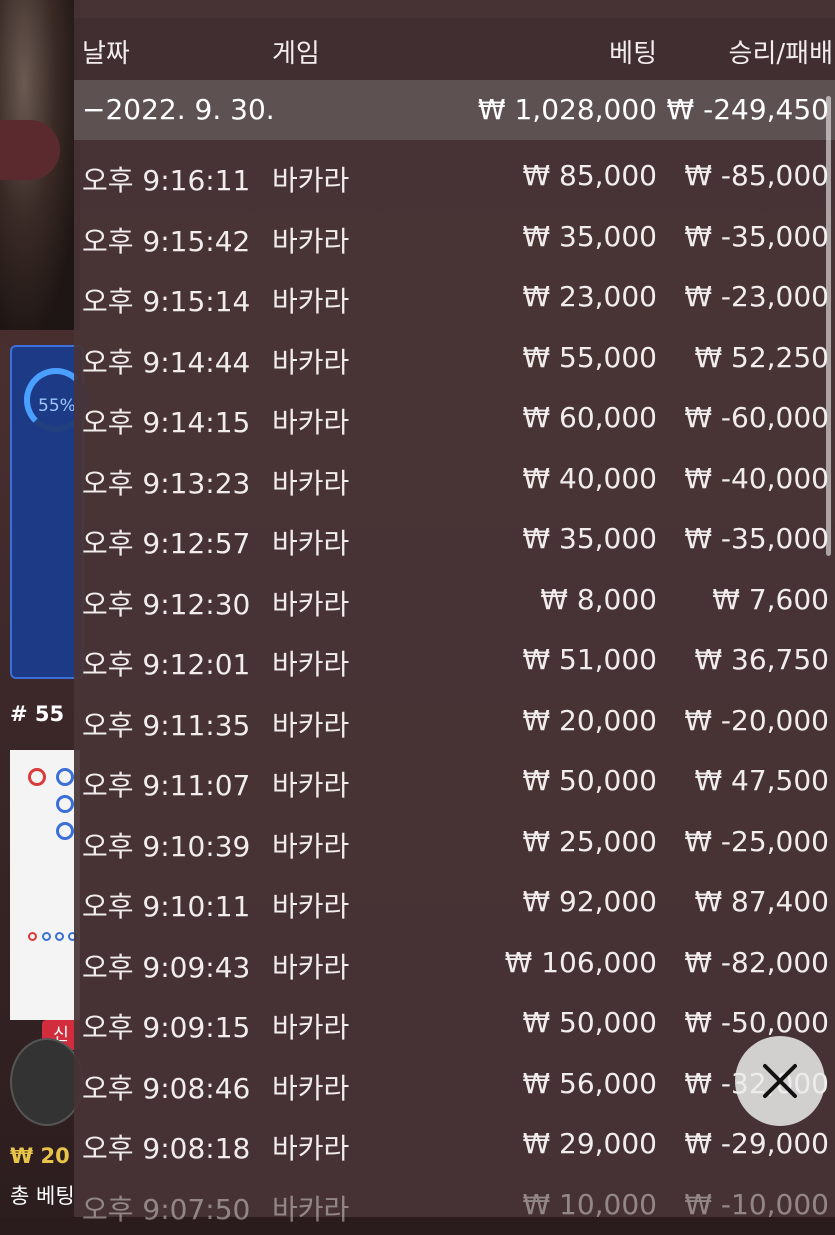 This screenshot has height=1235, width=835. What do you see at coordinates (166, 724) in the screenshot?
I see `row-time: 오후 9:11:35` at bounding box center [166, 724].